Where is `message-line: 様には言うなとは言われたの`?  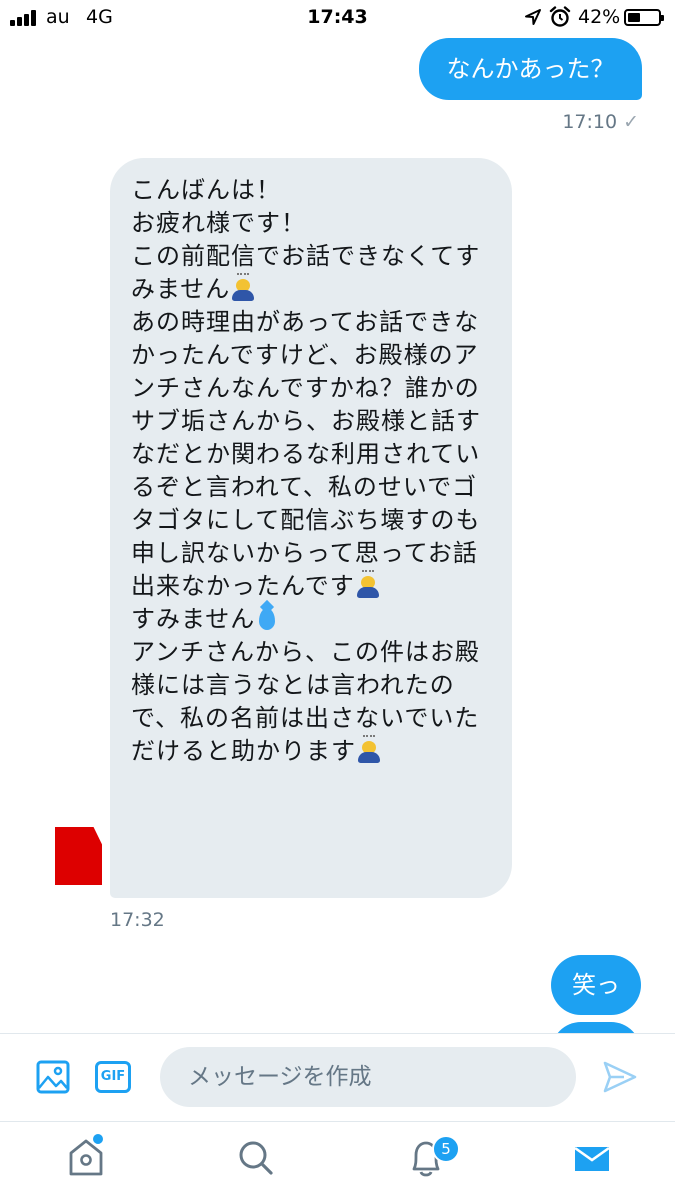
message-line: 様には言うなとは言われたの is located at coordinates (293, 685).